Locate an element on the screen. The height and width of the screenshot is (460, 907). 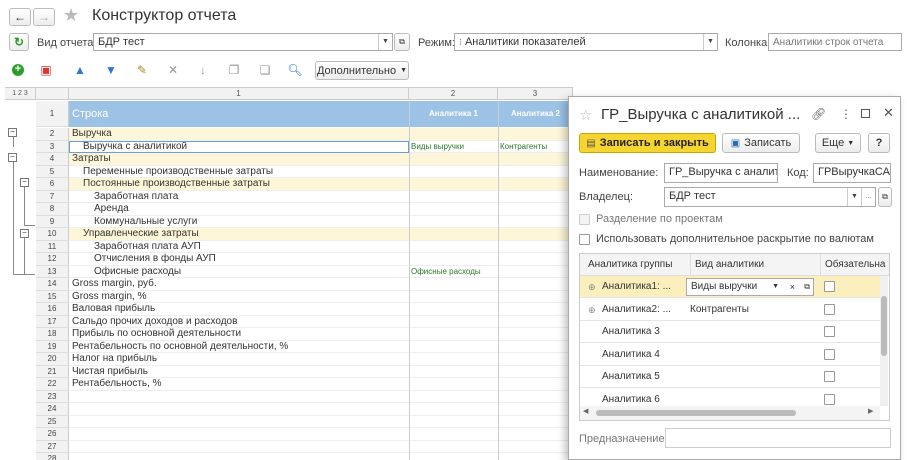
move-icon: ↓ is located at coordinates (203, 70).